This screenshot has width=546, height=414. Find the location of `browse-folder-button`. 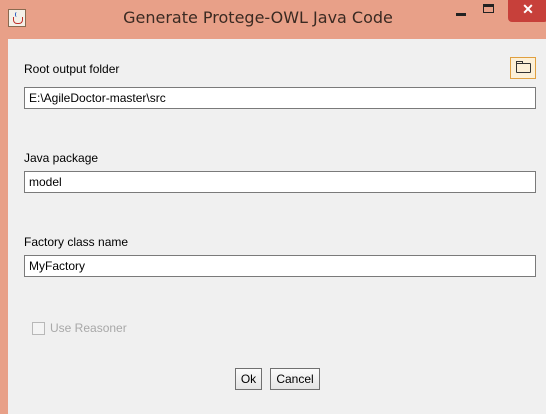

browse-folder-button is located at coordinates (523, 68).